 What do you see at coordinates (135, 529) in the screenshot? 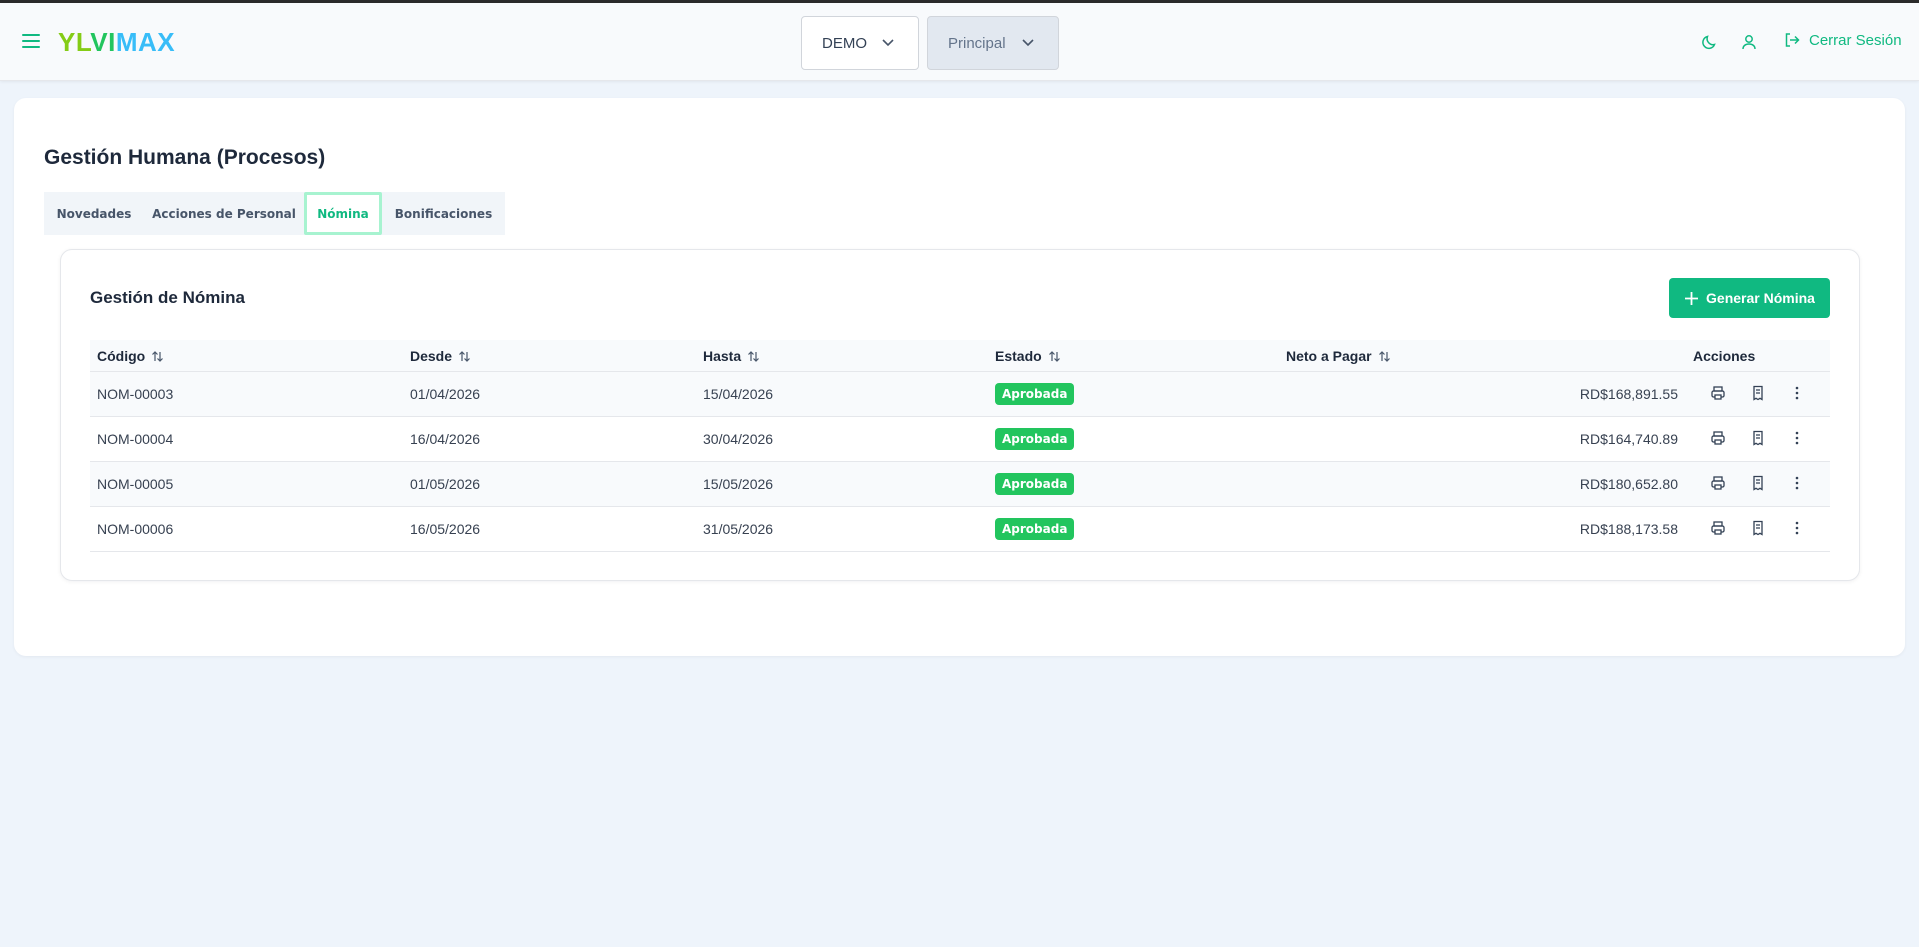
I see `cell-code: NOM-00006` at bounding box center [135, 529].